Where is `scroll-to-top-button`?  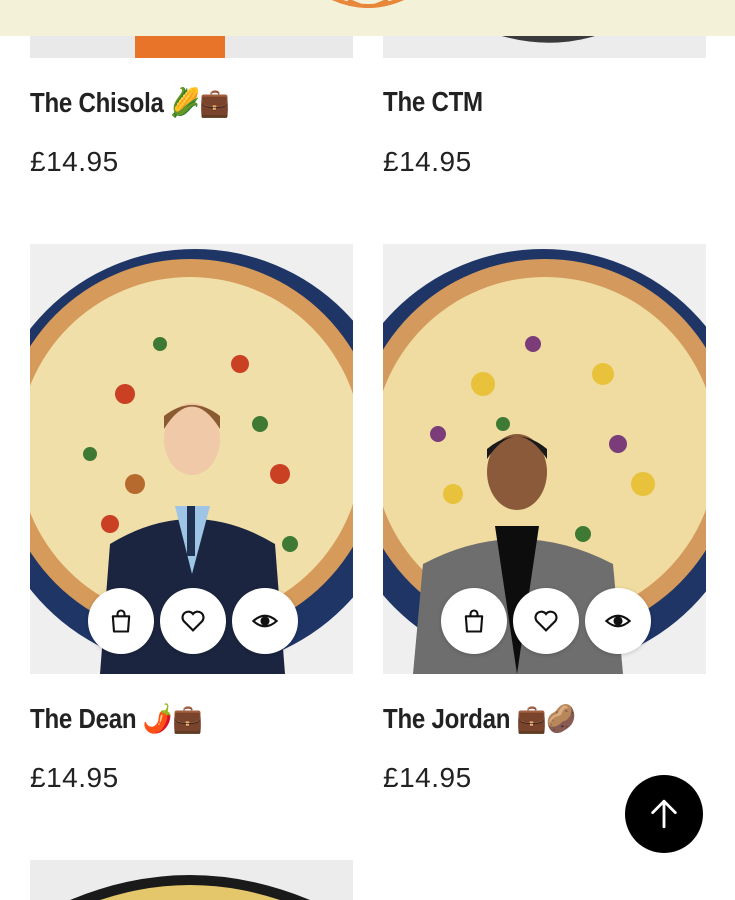
scroll-to-top-button is located at coordinates (664, 814).